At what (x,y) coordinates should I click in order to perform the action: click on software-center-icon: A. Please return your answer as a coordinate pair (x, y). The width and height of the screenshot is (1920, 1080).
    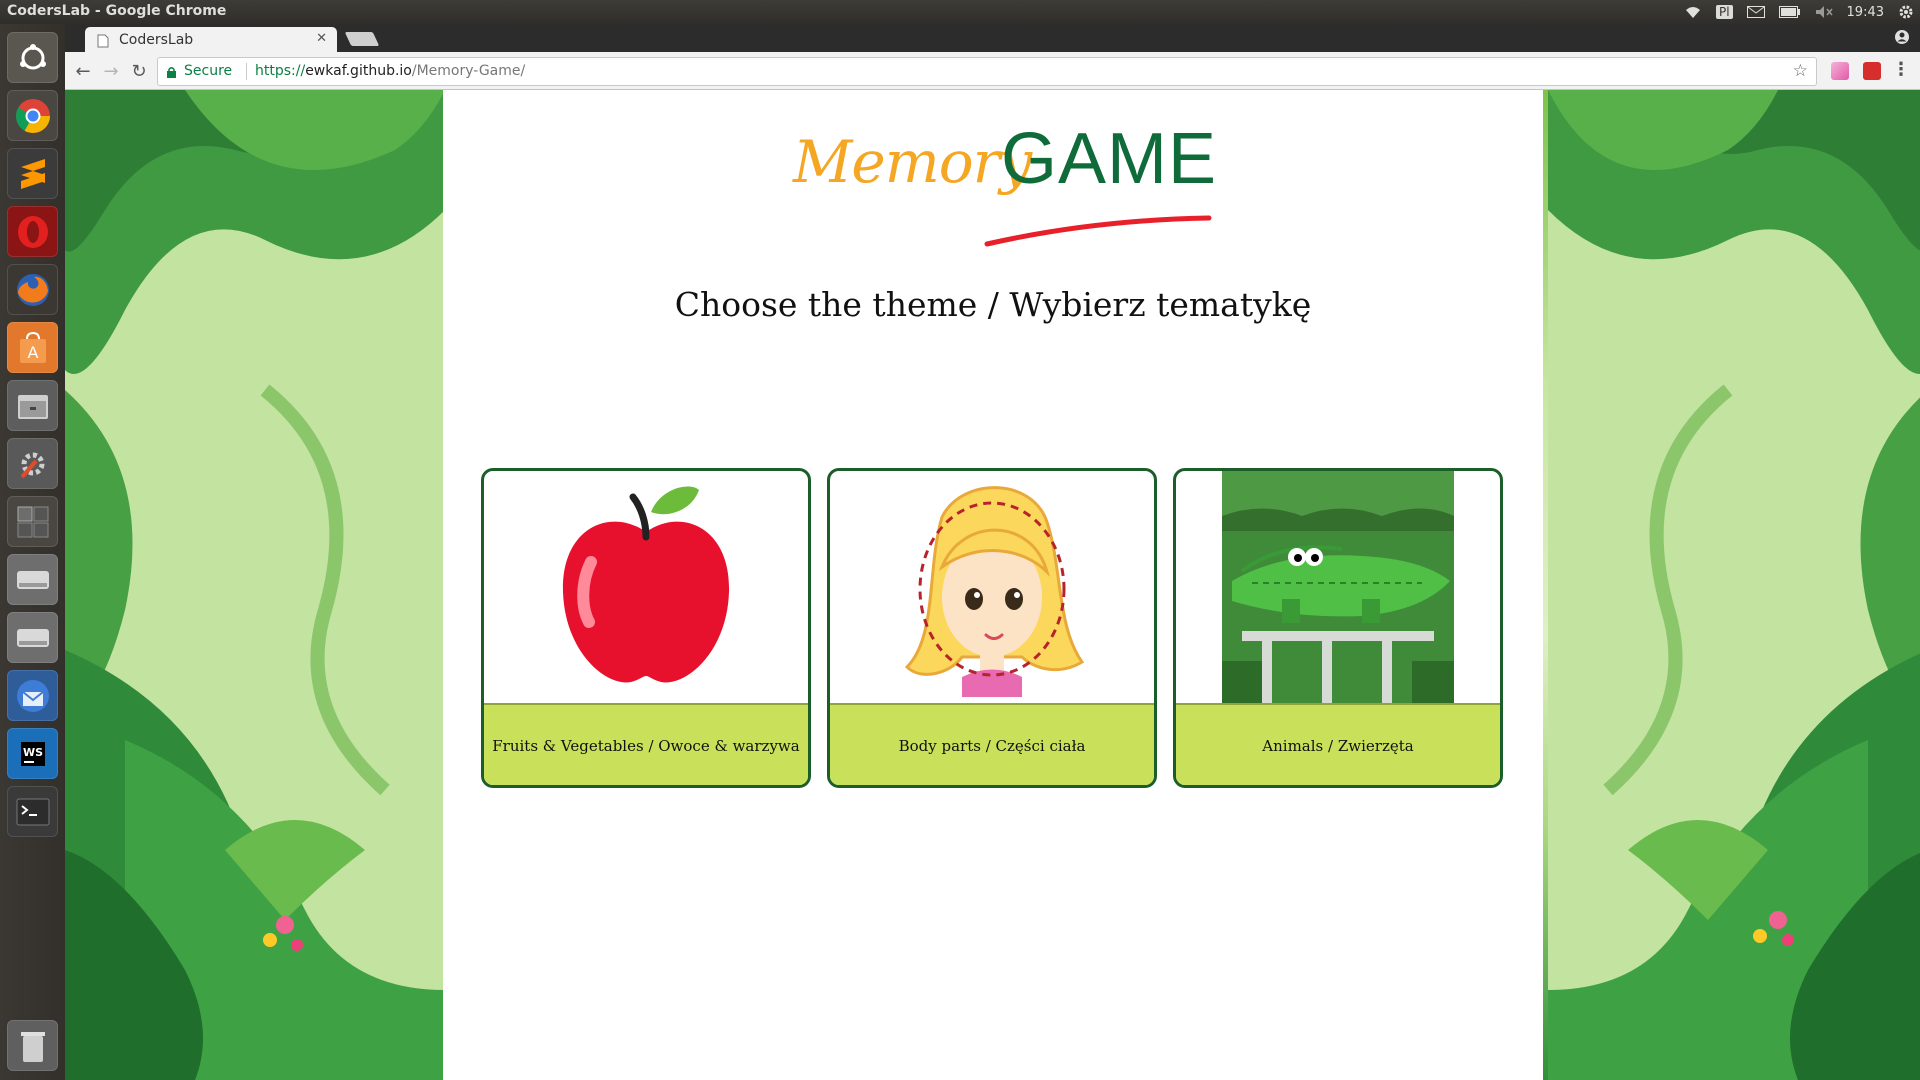
    Looking at the image, I should click on (32, 347).